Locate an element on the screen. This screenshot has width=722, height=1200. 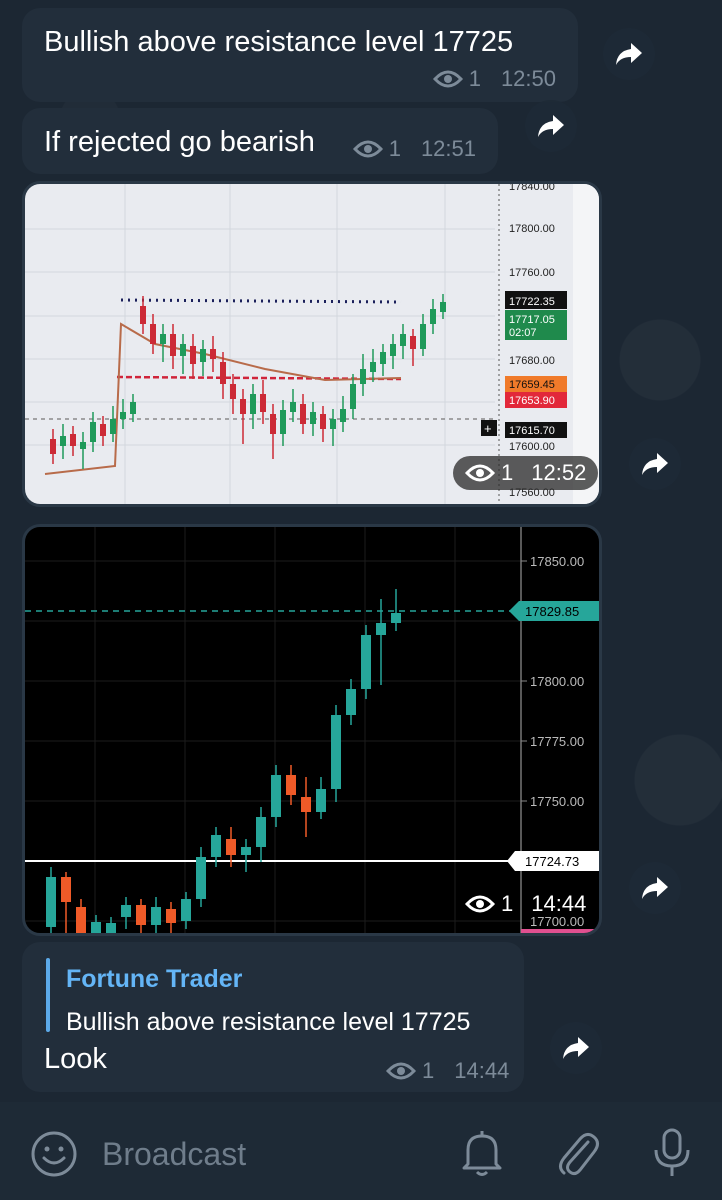
chart1-price-label: 17680.00 is located at coordinates (532, 361).